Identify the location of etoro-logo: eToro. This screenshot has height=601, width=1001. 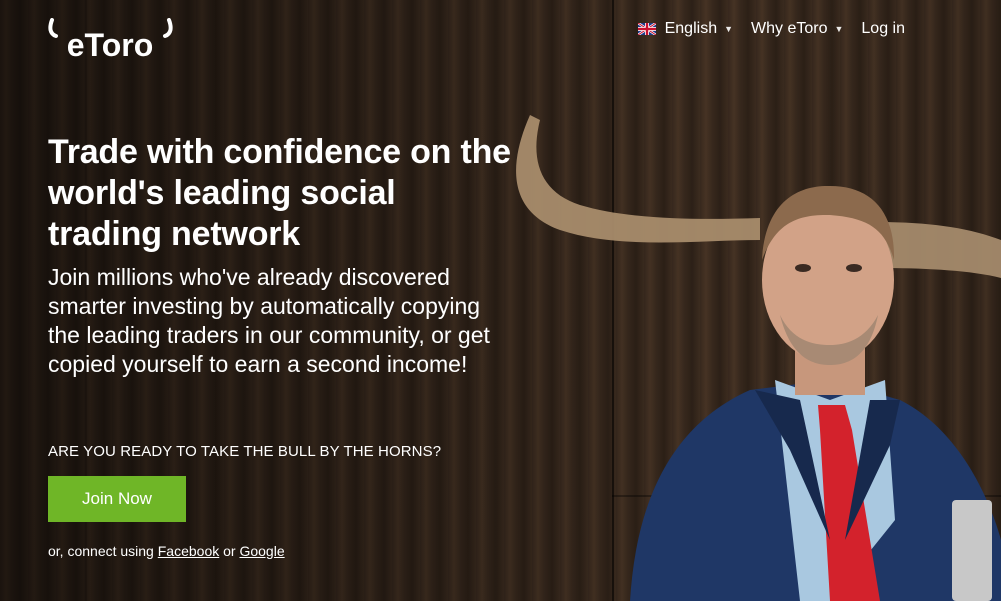
(110, 40).